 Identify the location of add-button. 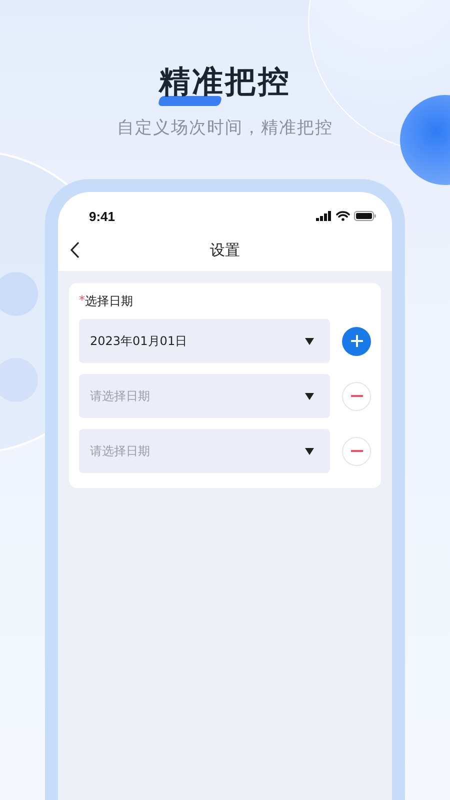
(356, 341).